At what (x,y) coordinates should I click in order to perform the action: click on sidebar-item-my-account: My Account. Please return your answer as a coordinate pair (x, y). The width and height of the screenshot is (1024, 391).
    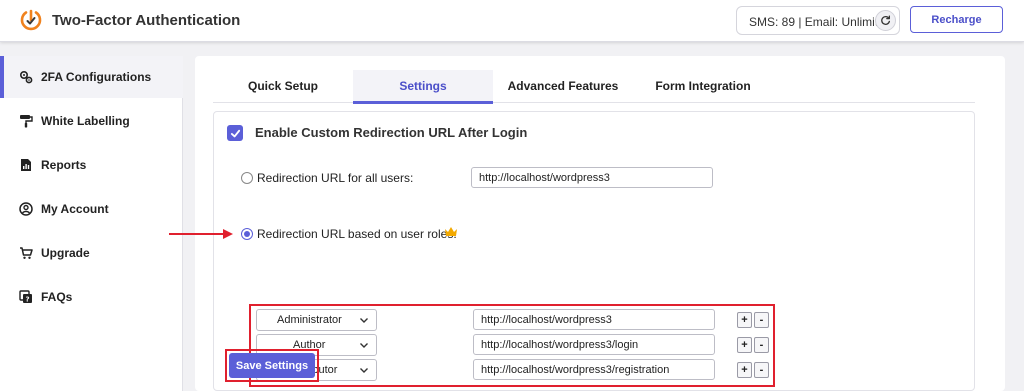
    Looking at the image, I should click on (91, 209).